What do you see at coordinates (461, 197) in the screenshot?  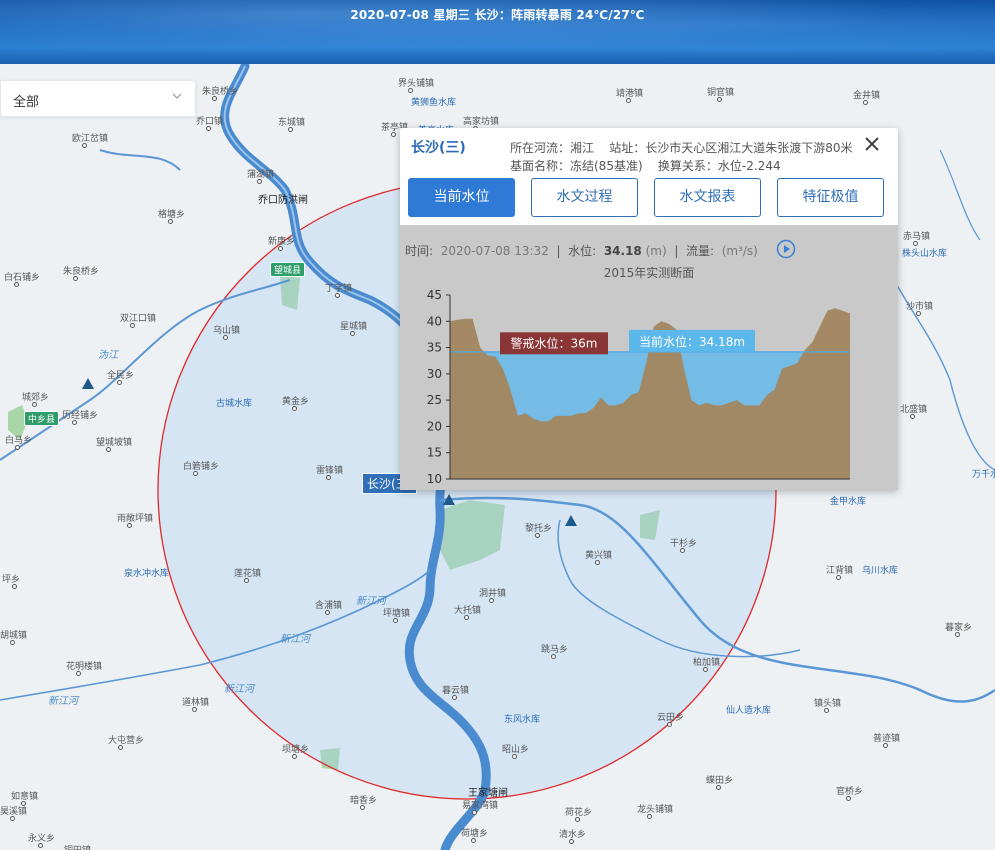 I see `tab-current-level: 当前水位` at bounding box center [461, 197].